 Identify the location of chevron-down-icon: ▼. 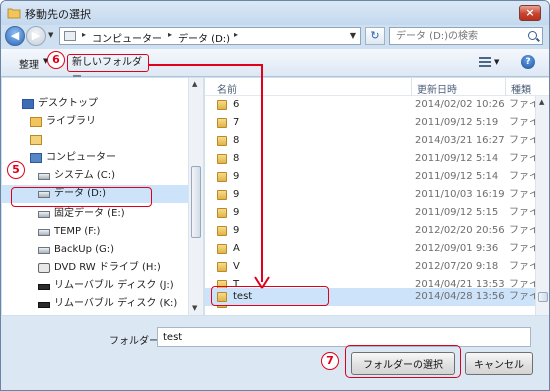
(496, 62).